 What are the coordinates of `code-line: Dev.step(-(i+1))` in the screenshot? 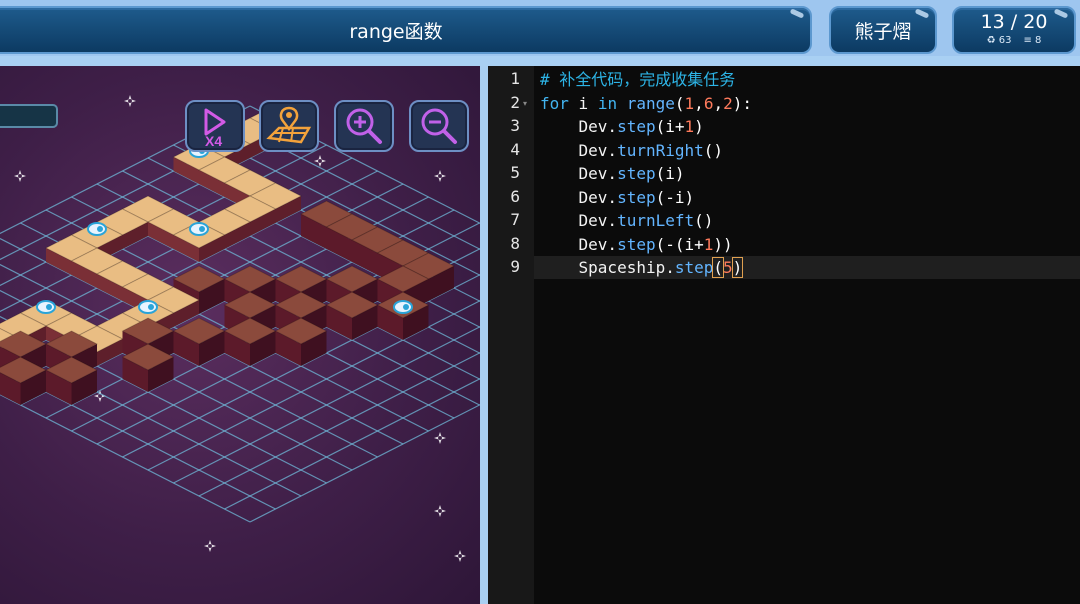 It's located at (636, 244).